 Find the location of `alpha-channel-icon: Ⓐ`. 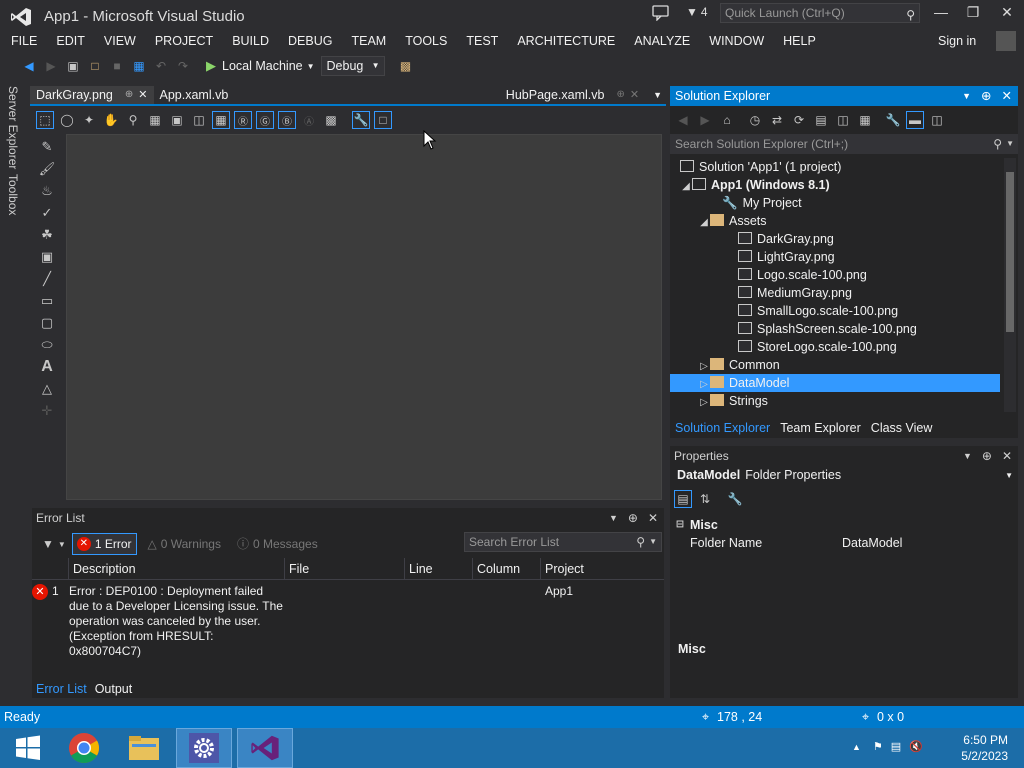

alpha-channel-icon: Ⓐ is located at coordinates (309, 120).